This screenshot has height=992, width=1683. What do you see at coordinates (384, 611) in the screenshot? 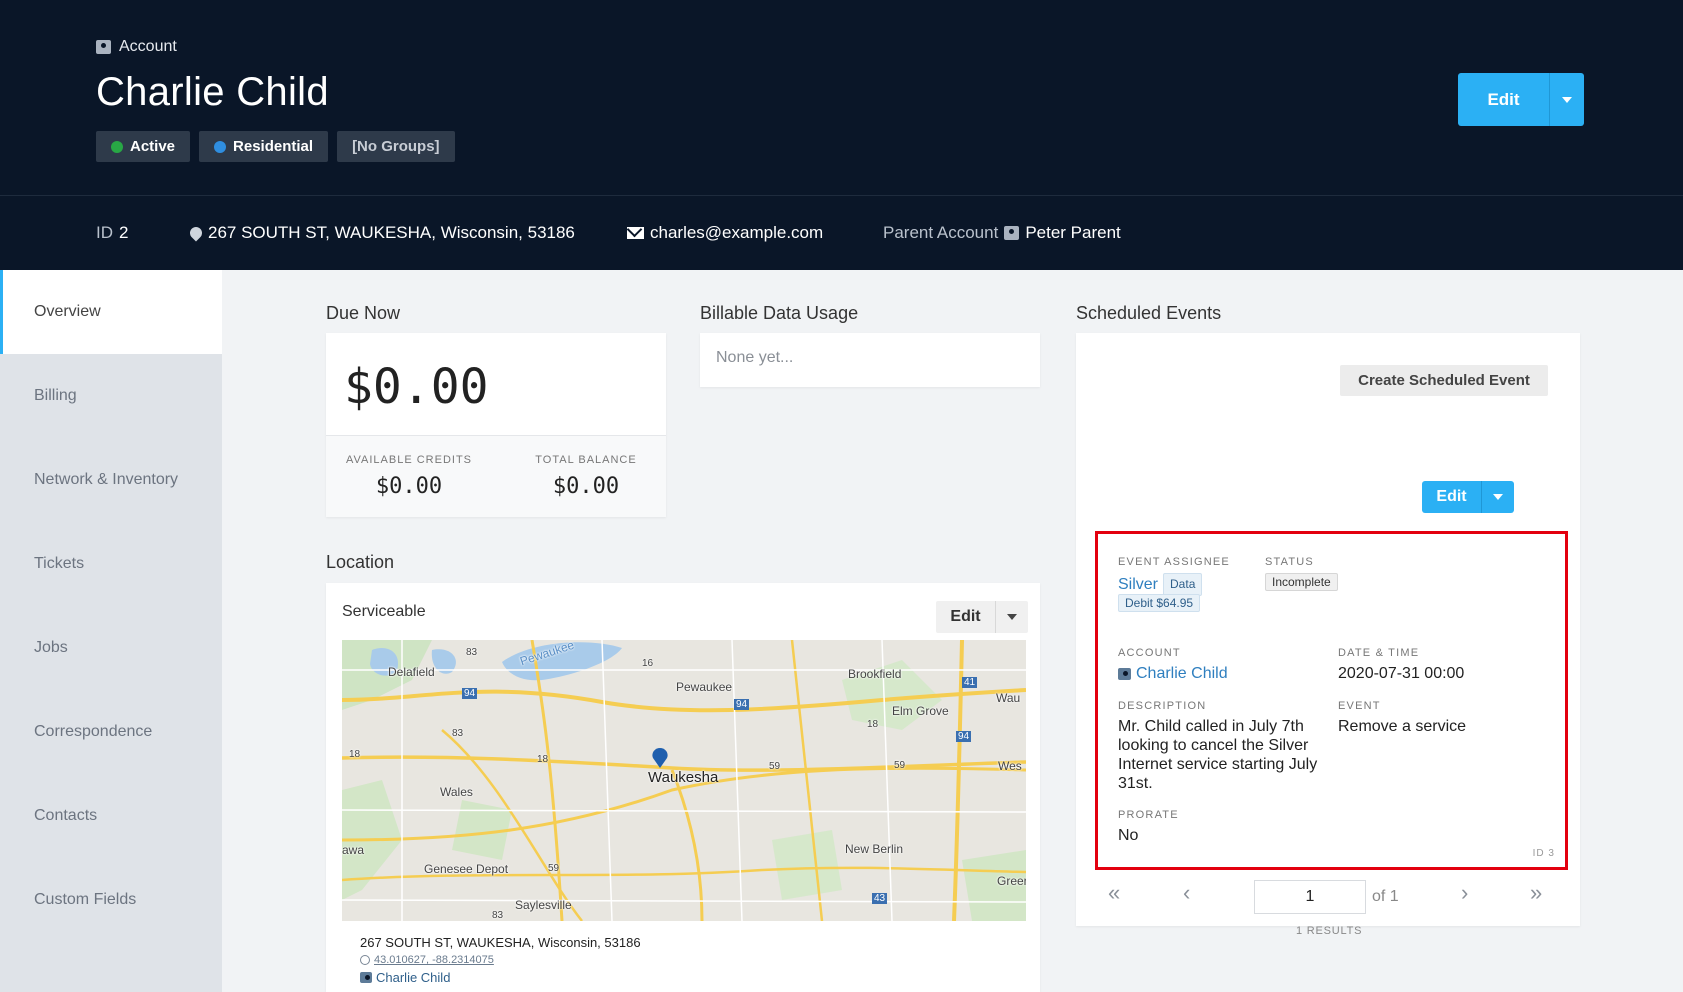
I see `serviceable-status: Serviceable` at bounding box center [384, 611].